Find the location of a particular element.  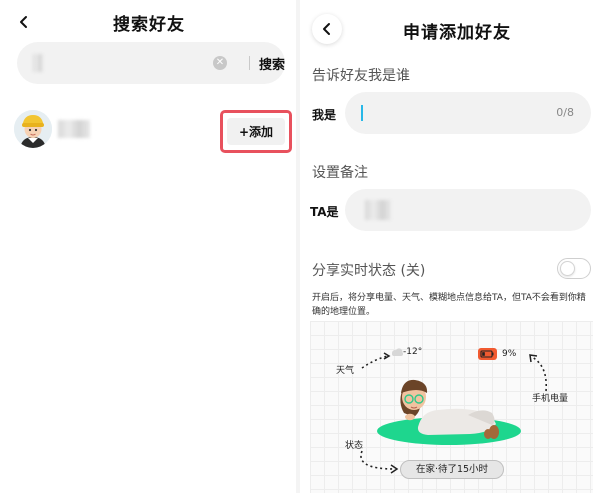

status-pill: 在家·待了15小时 is located at coordinates (452, 469).